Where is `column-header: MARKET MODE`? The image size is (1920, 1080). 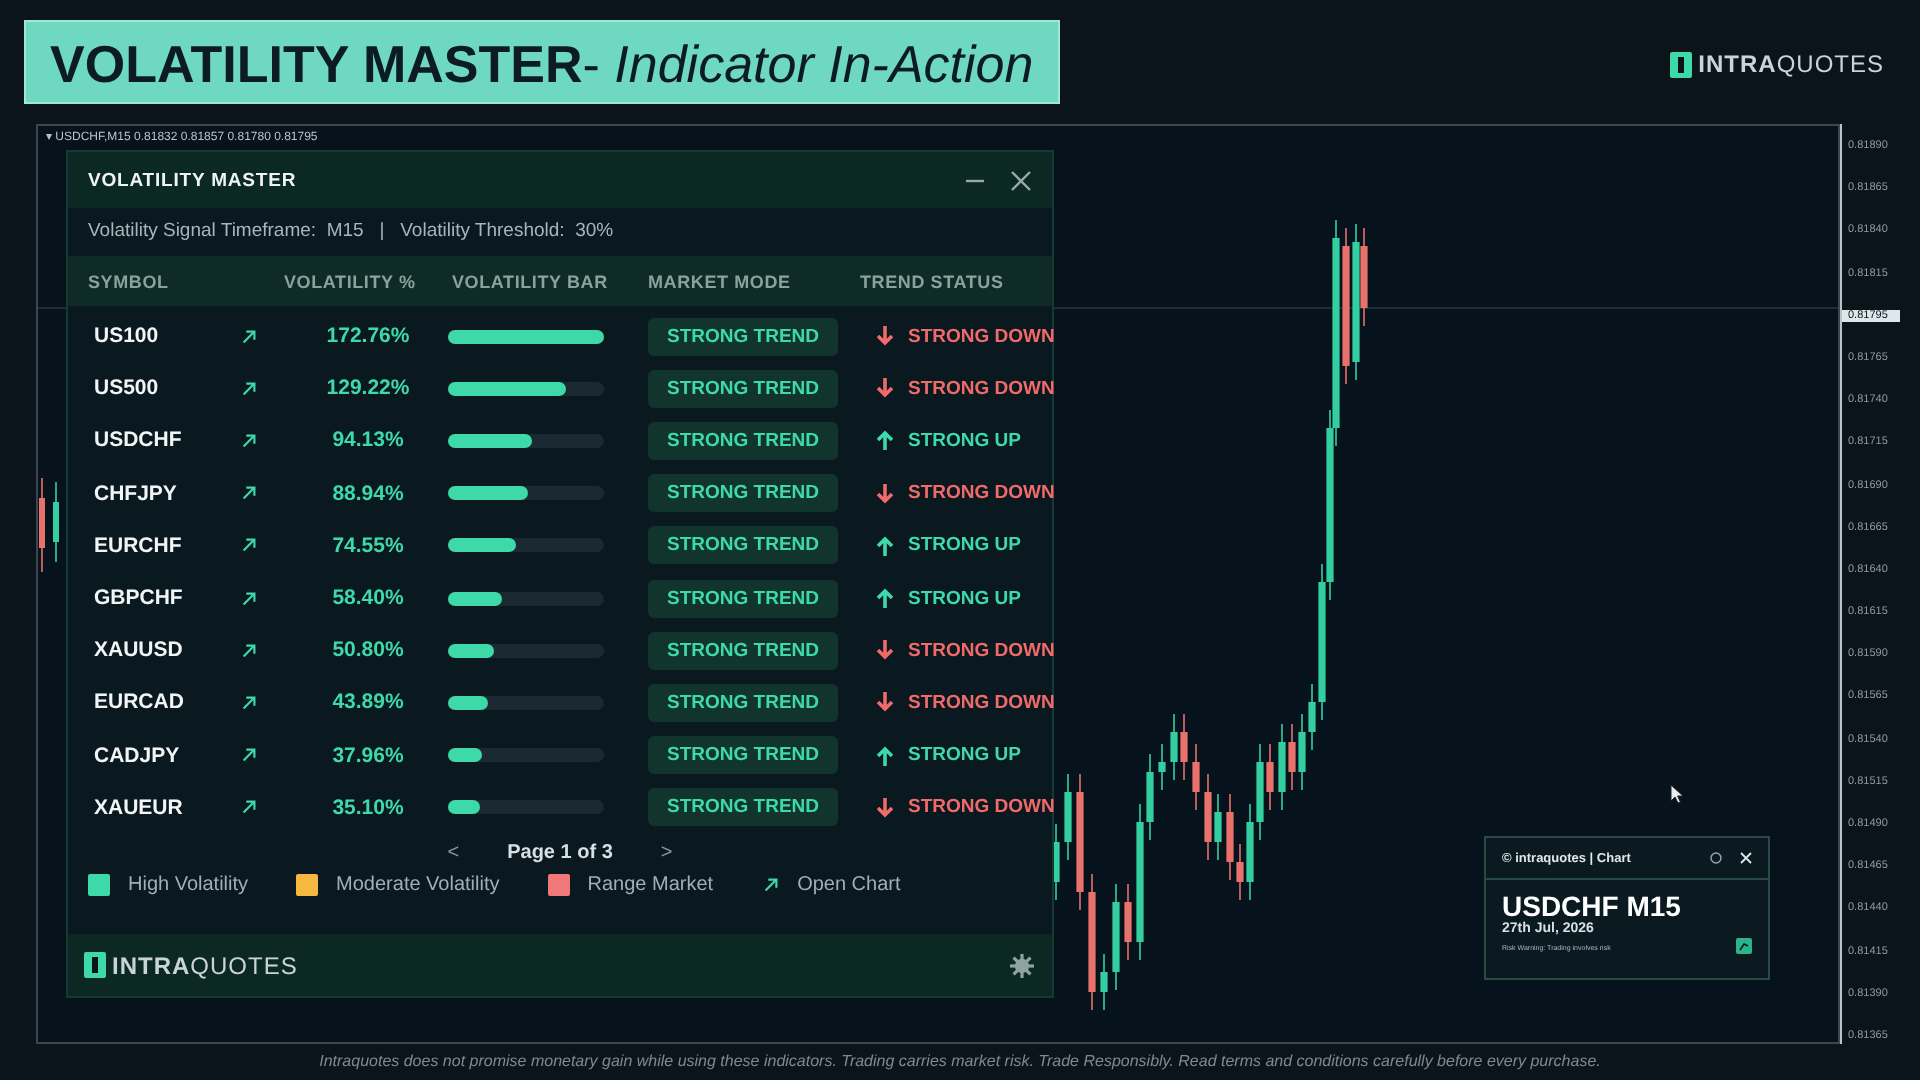 column-header: MARKET MODE is located at coordinates (720, 281).